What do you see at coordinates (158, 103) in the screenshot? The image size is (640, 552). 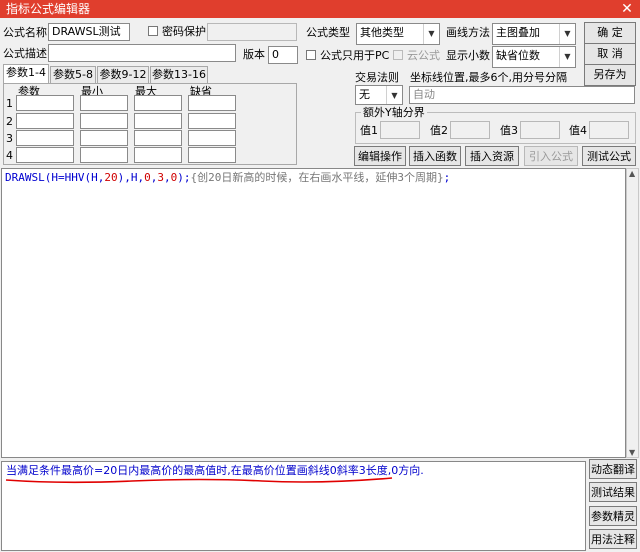 I see `param-1-max` at bounding box center [158, 103].